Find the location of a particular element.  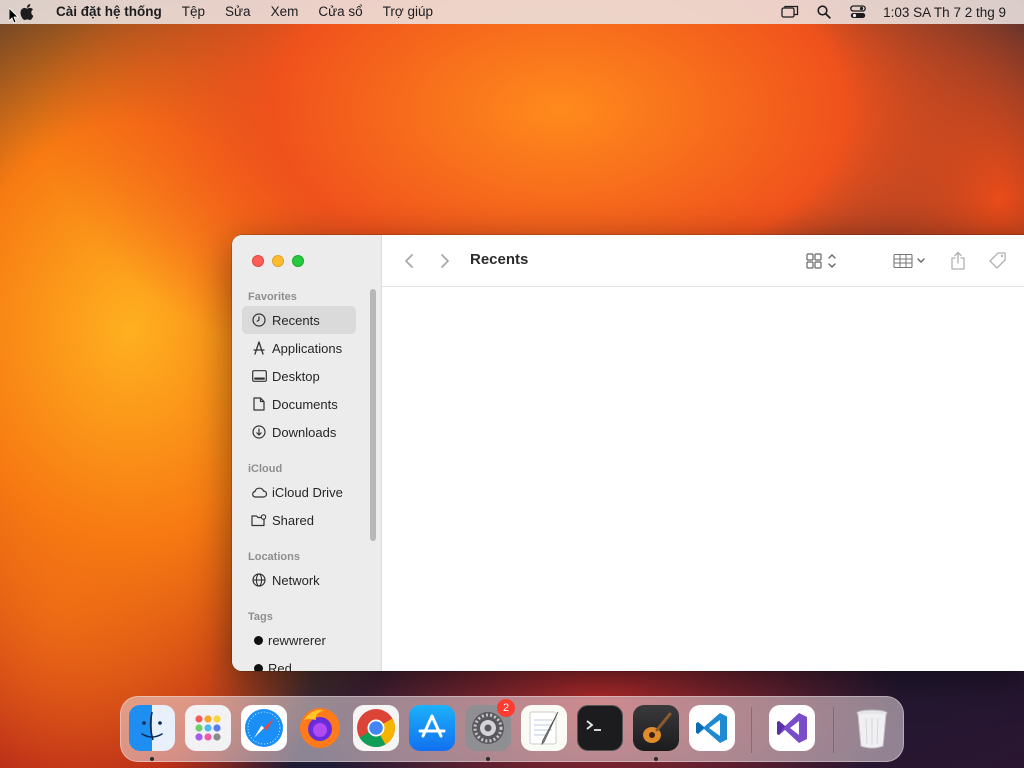

tag-icon is located at coordinates (997, 260).